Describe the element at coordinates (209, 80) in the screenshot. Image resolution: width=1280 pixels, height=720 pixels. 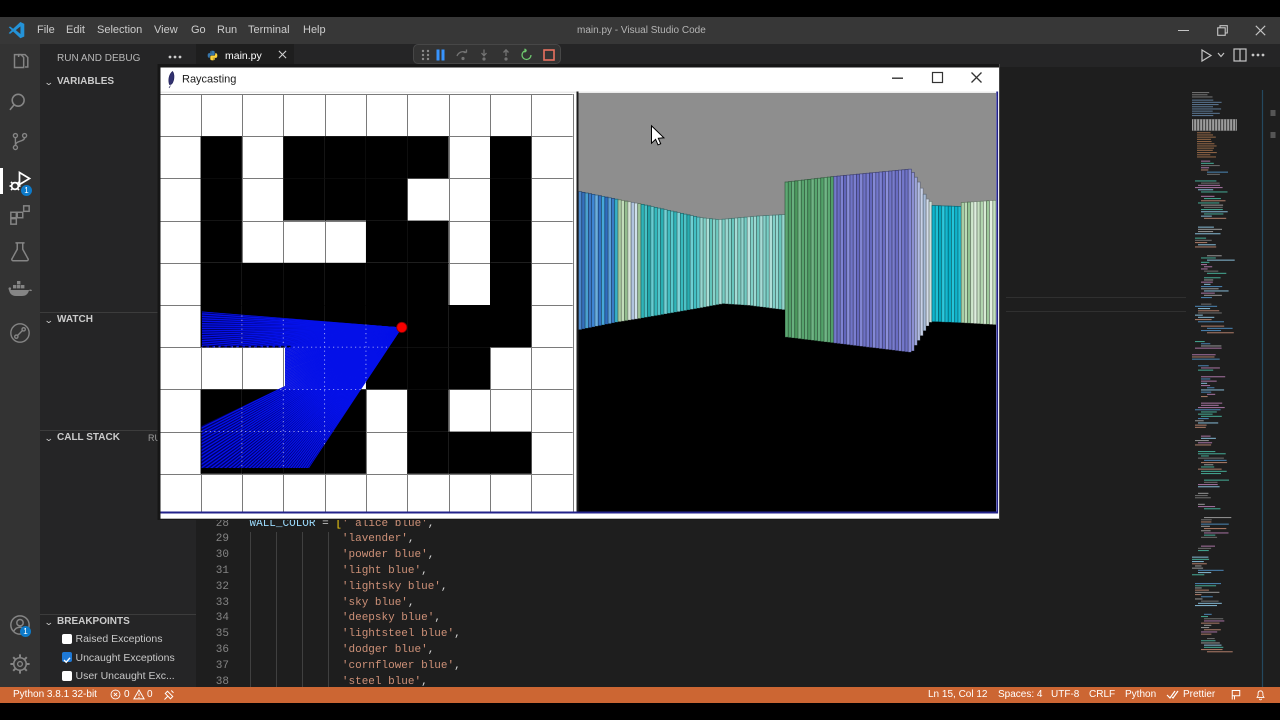
I see `svg-text: Raycasting` at that location.